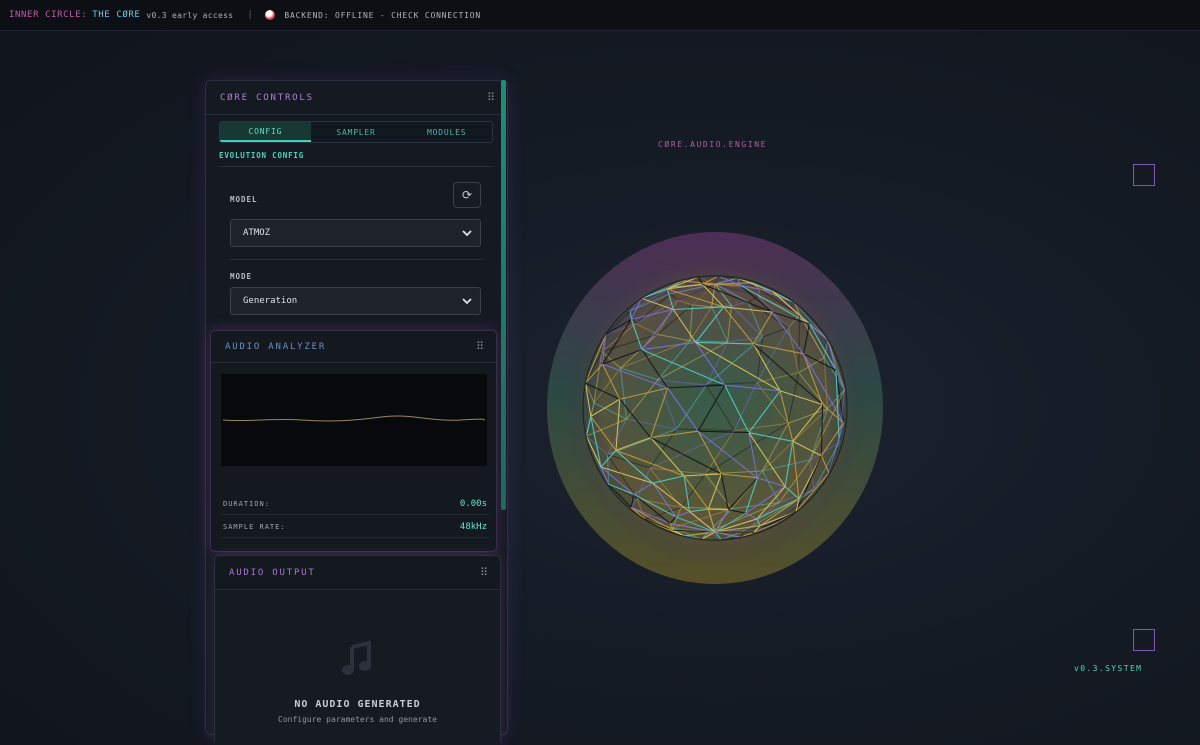  I want to click on output-header: AUDIO OUTPUT ⠿, so click(357, 573).